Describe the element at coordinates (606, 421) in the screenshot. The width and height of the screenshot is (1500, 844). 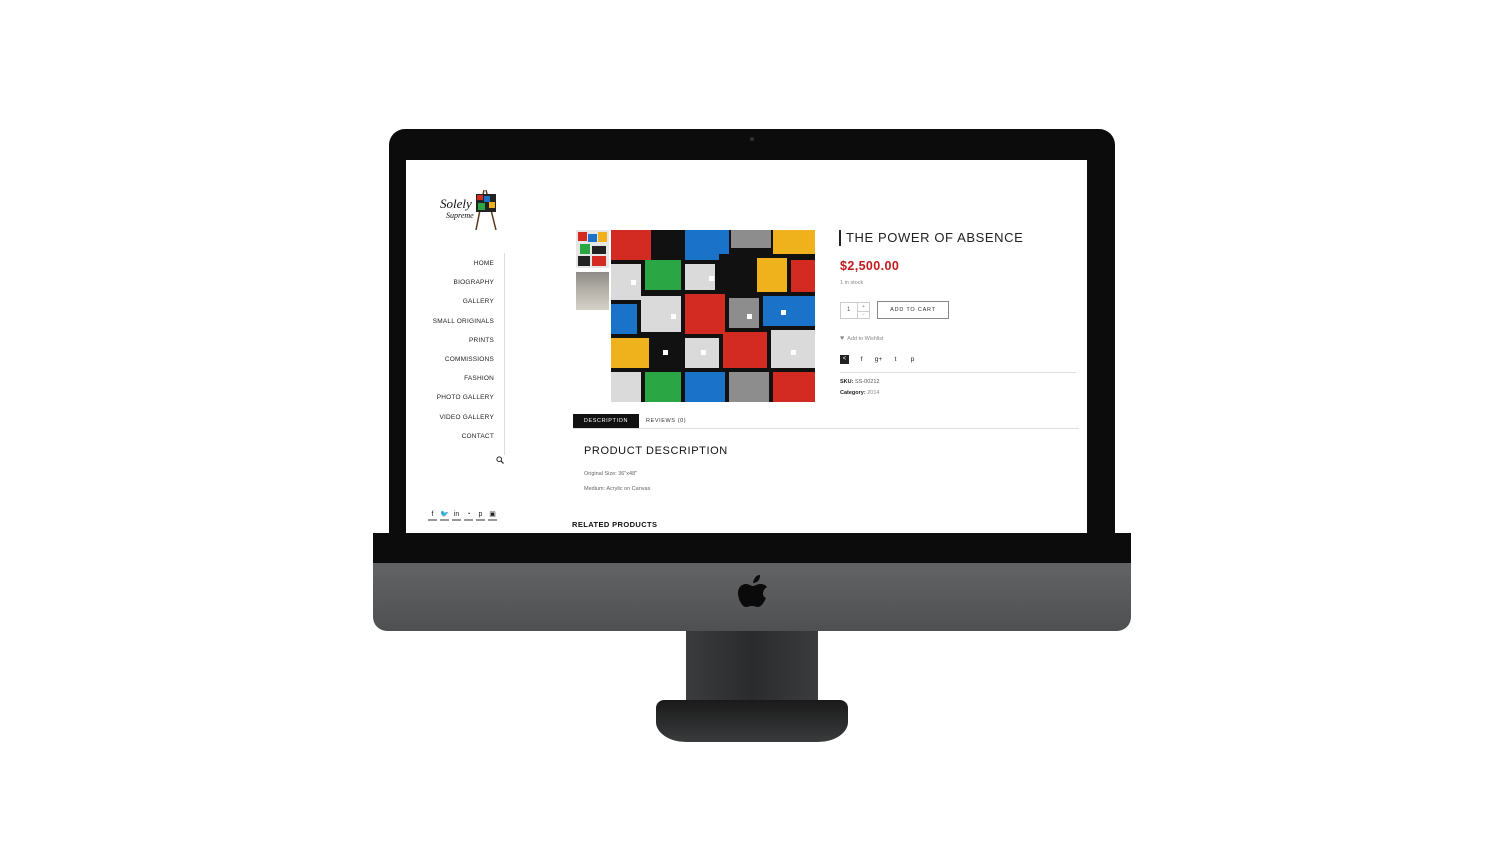
I see `tab-description: DESCRIPTION` at that location.